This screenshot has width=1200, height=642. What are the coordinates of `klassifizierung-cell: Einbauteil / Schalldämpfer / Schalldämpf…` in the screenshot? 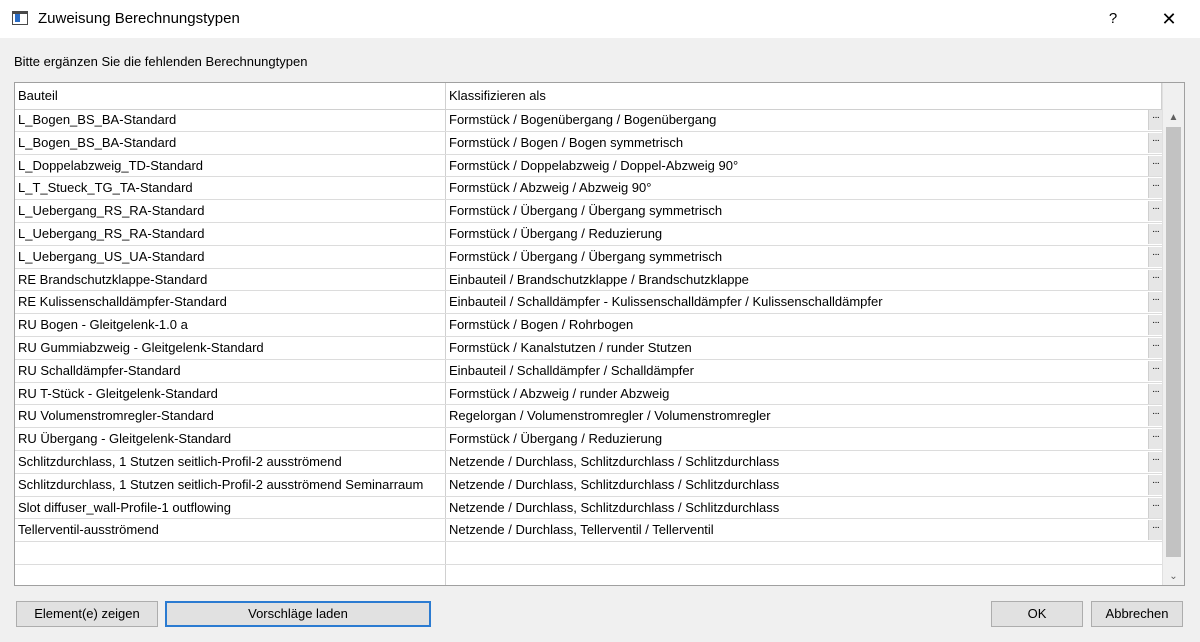 It's located at (797, 371).